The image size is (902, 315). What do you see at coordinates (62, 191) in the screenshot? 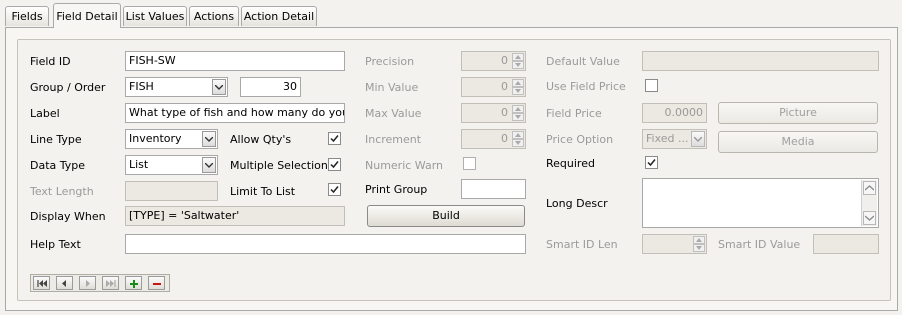
I see `text-length-label: Text Length` at bounding box center [62, 191].